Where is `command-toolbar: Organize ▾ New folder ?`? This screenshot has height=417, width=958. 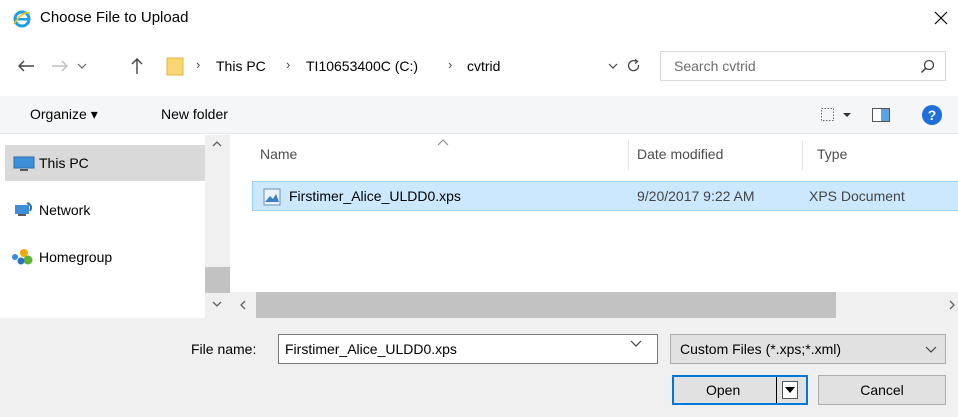 command-toolbar: Organize ▾ New folder ? is located at coordinates (479, 115).